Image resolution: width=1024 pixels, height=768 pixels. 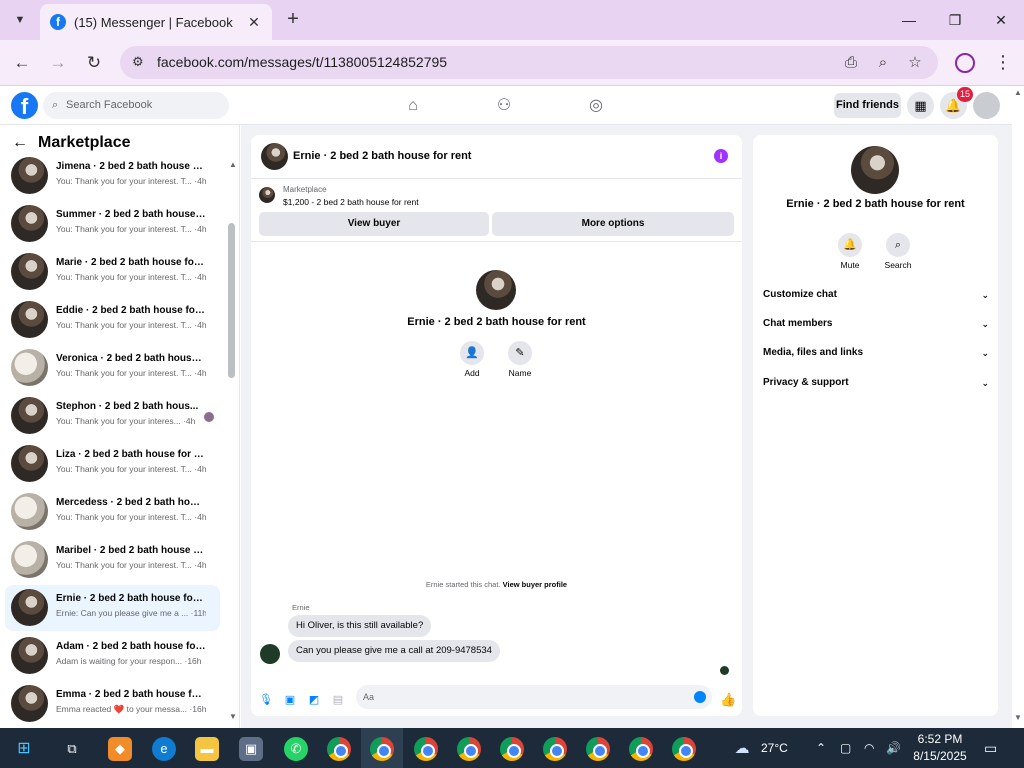 What do you see at coordinates (883, 63) in the screenshot?
I see `zoom-icon: ⌕` at bounding box center [883, 63].